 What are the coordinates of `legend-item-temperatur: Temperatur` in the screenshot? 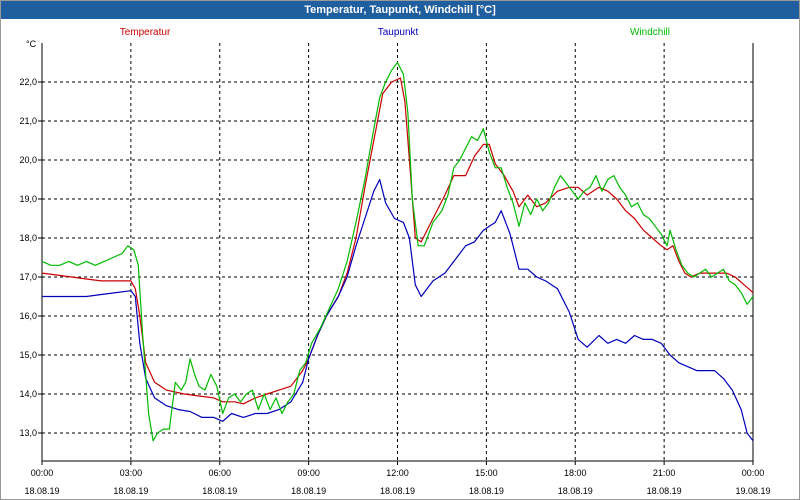 It's located at (145, 32).